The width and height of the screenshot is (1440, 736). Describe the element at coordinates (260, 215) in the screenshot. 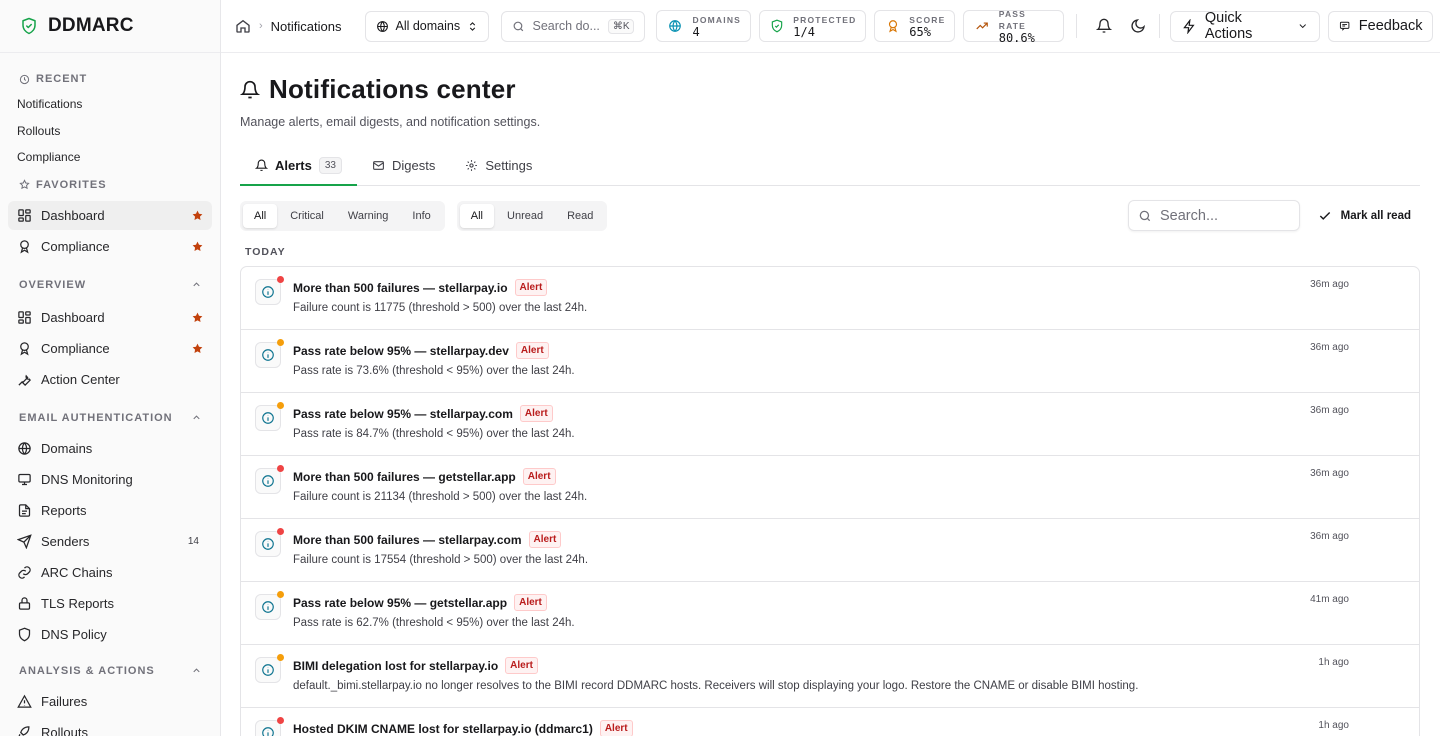

I see `severity-filter-all: All` at that location.